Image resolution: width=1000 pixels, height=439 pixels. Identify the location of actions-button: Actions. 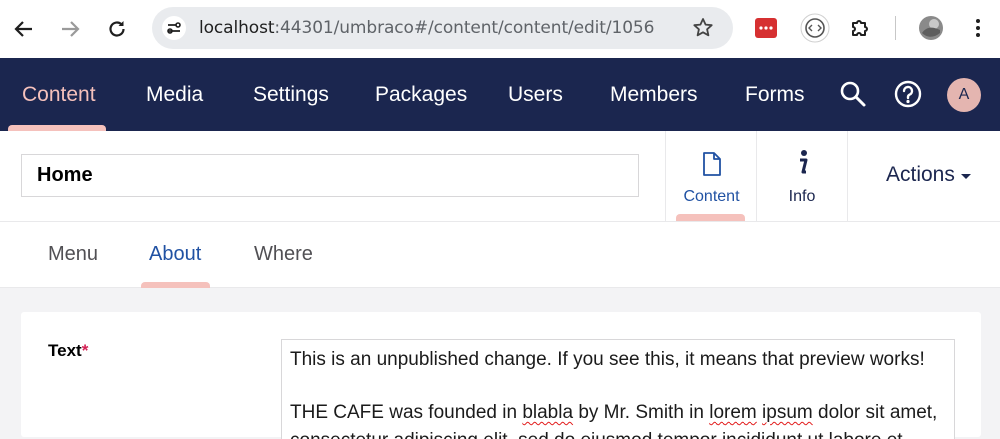
(928, 175).